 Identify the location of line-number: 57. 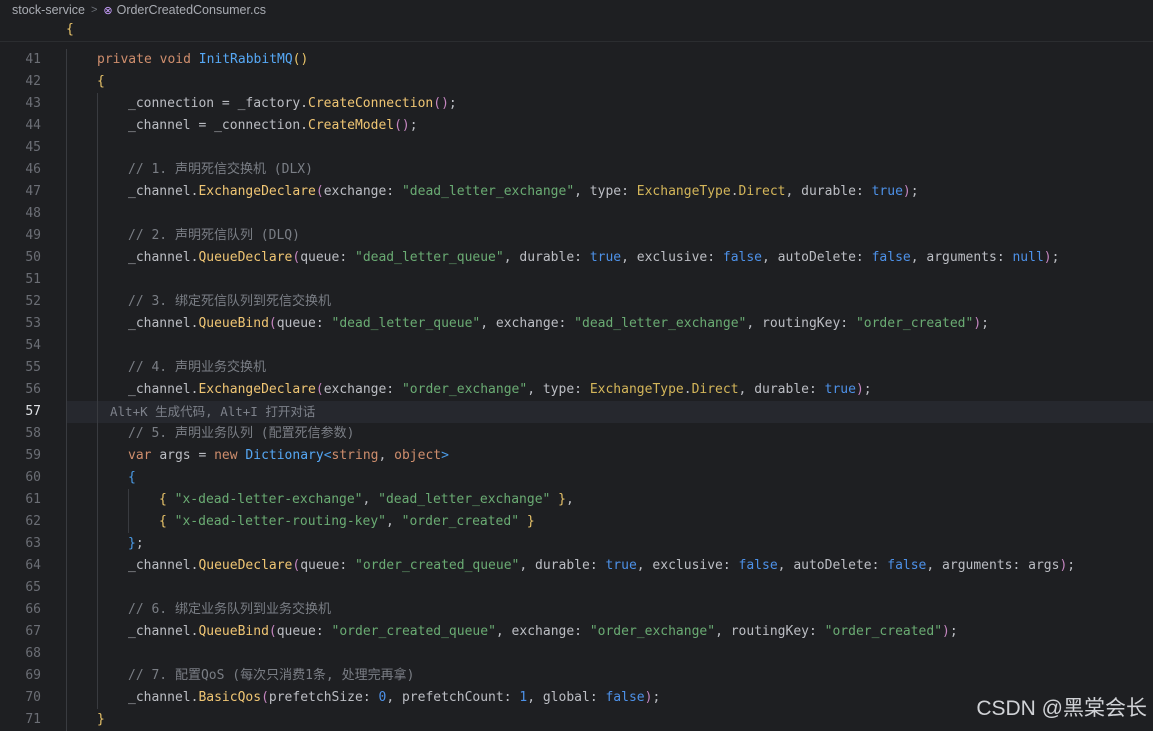
(33, 411).